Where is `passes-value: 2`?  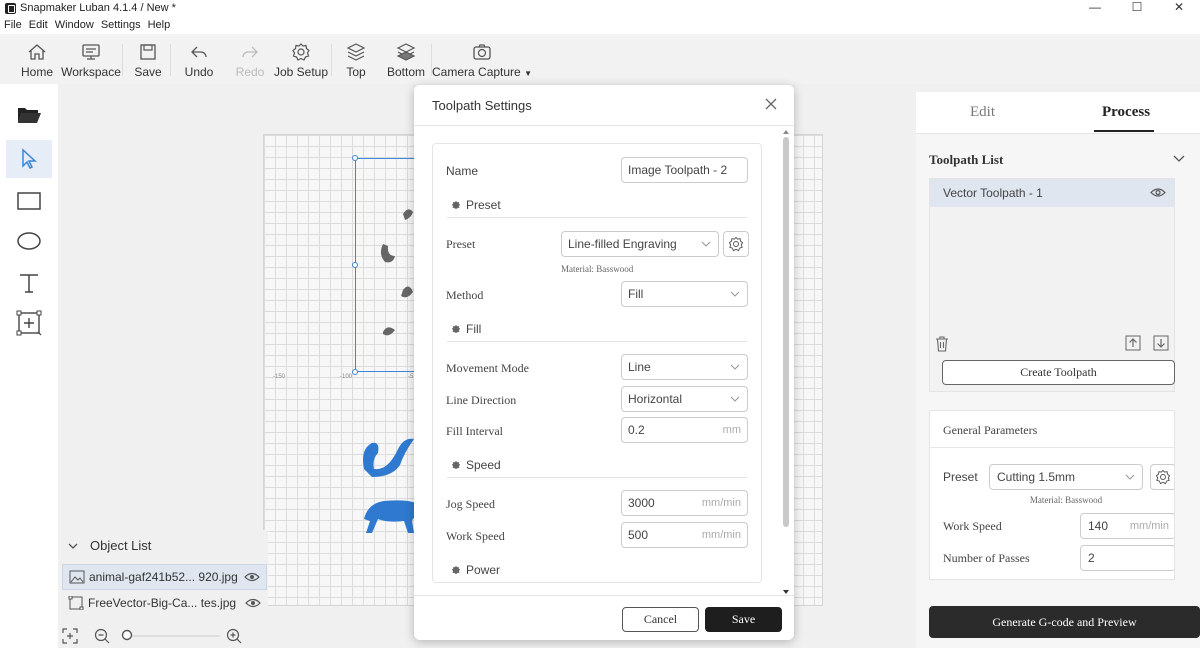 passes-value: 2 is located at coordinates (1091, 558).